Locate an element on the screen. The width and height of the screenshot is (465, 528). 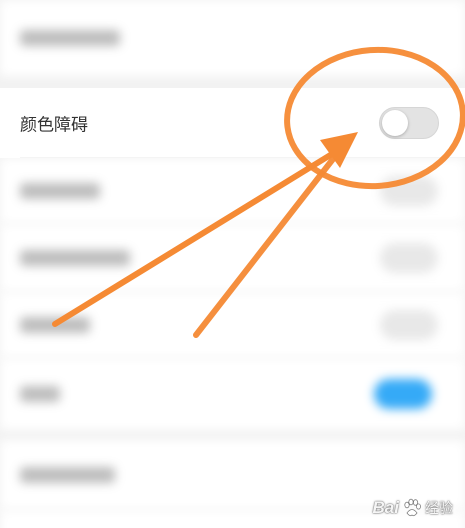
blurred-setting-row-top is located at coordinates (232, 38).